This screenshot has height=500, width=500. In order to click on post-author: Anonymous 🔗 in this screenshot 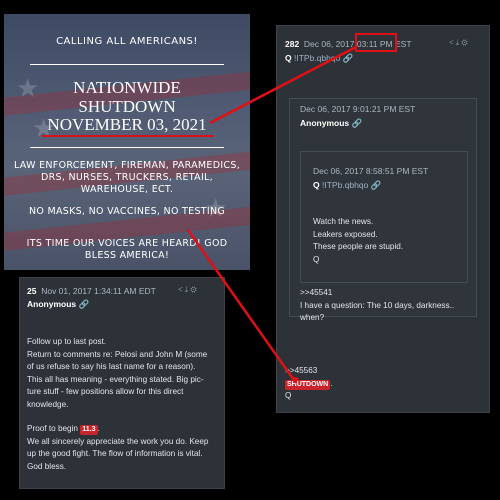, I will do `click(58, 304)`.